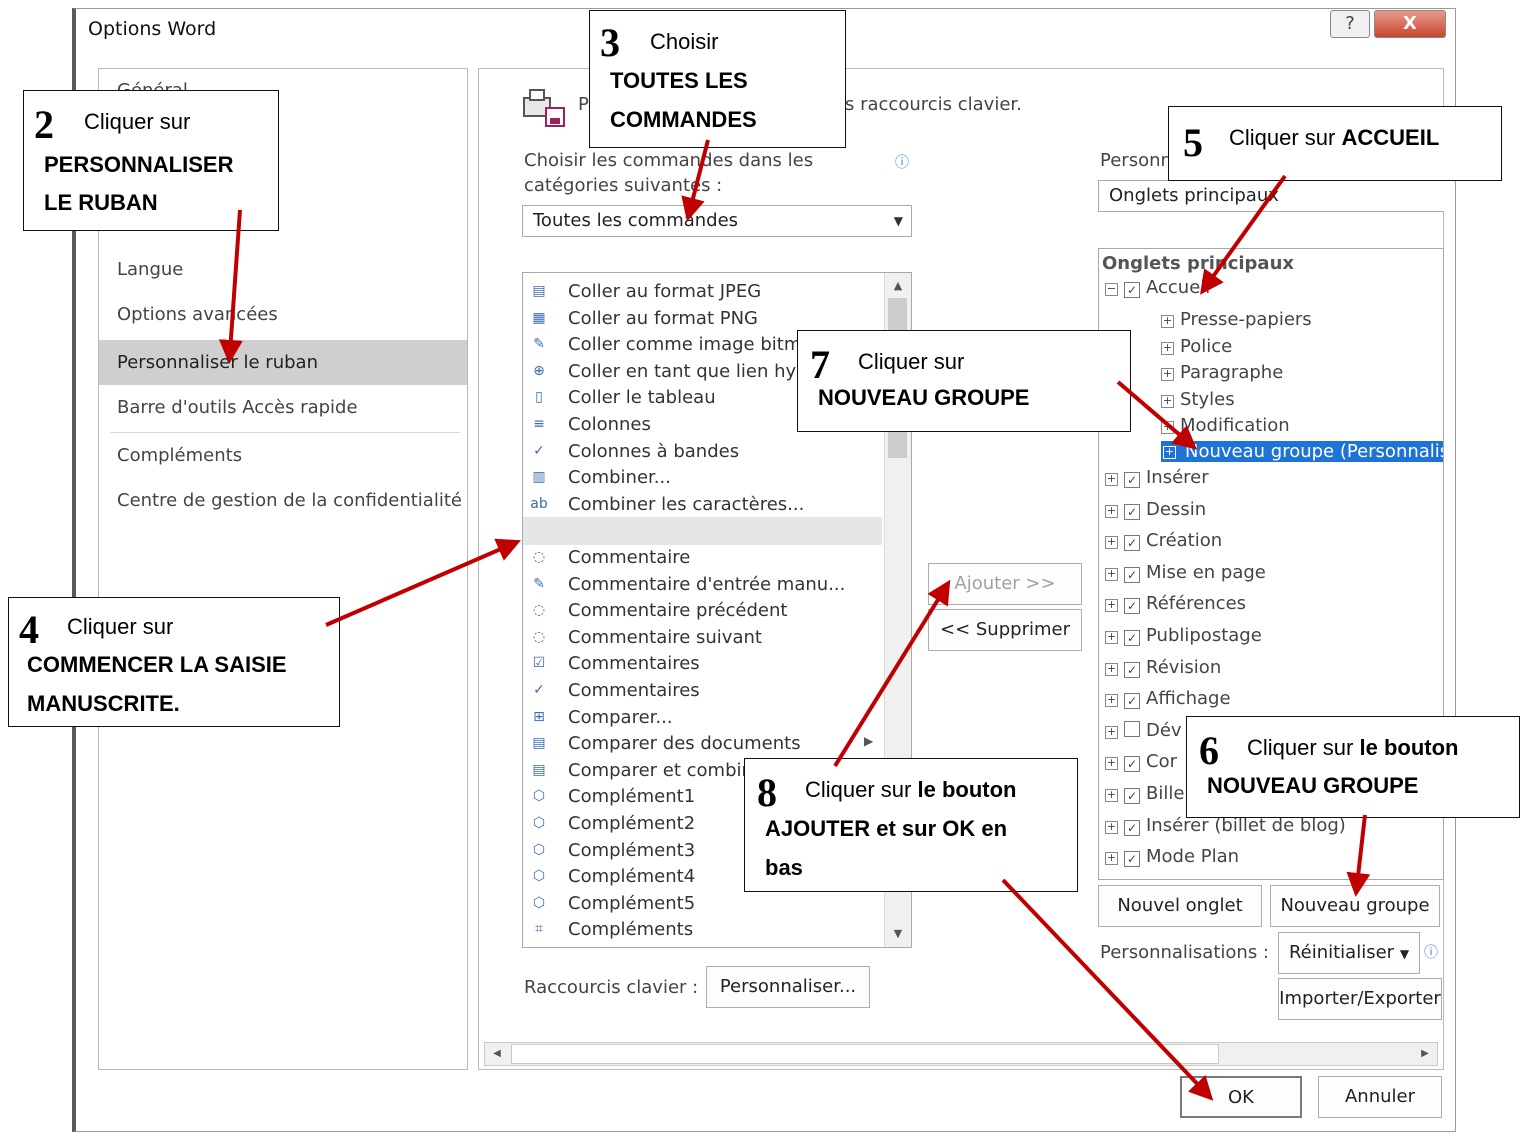 Image resolution: width=1526 pixels, height=1135 pixels. I want to click on arrow-step-8-ajouter, so click(892, 673).